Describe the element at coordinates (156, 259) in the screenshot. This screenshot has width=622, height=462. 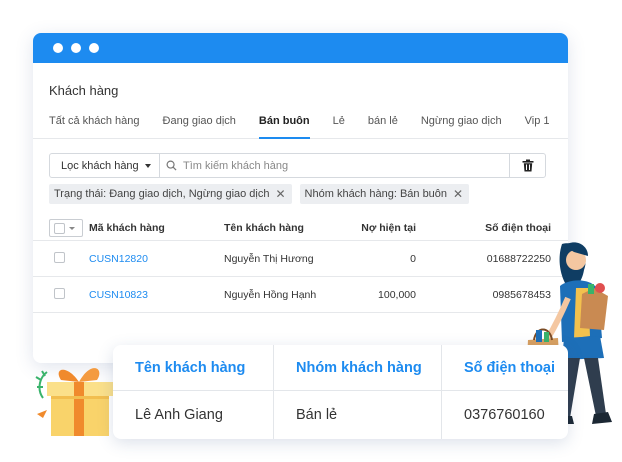
I see `customer-code-link: CUSN12820` at that location.